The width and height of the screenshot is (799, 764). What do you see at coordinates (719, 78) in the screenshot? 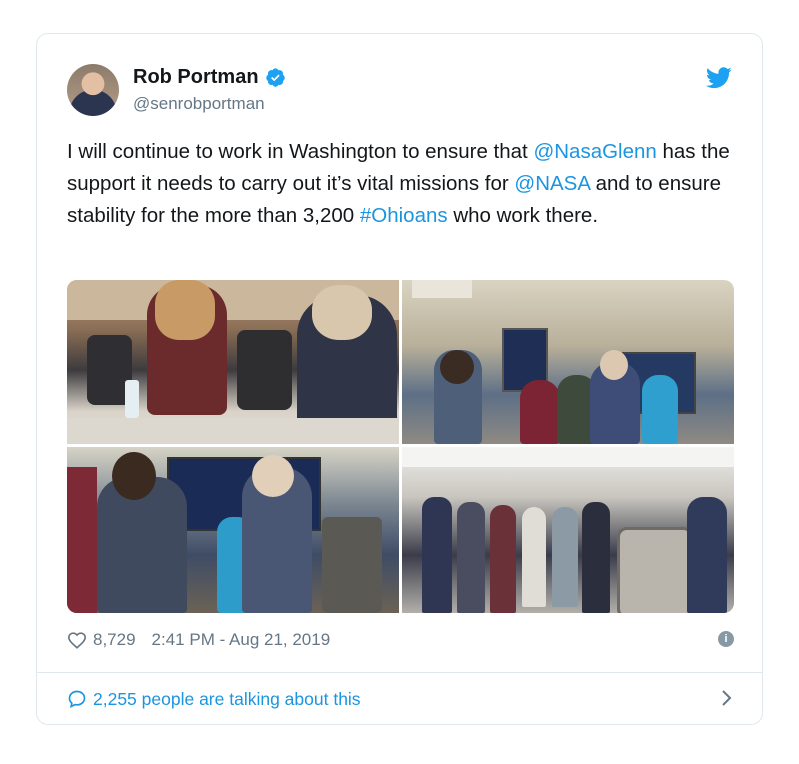
I see `twitter-bird-icon` at bounding box center [719, 78].